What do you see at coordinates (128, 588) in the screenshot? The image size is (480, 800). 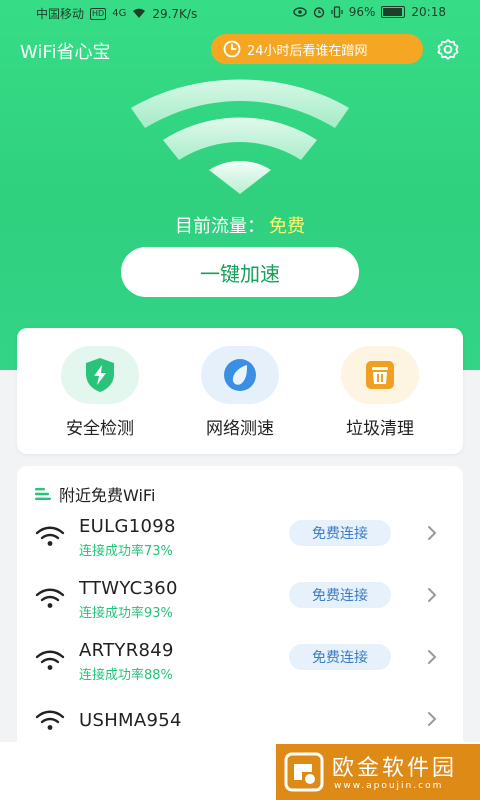 I see `wifi-ssid: TTWYC360` at bounding box center [128, 588].